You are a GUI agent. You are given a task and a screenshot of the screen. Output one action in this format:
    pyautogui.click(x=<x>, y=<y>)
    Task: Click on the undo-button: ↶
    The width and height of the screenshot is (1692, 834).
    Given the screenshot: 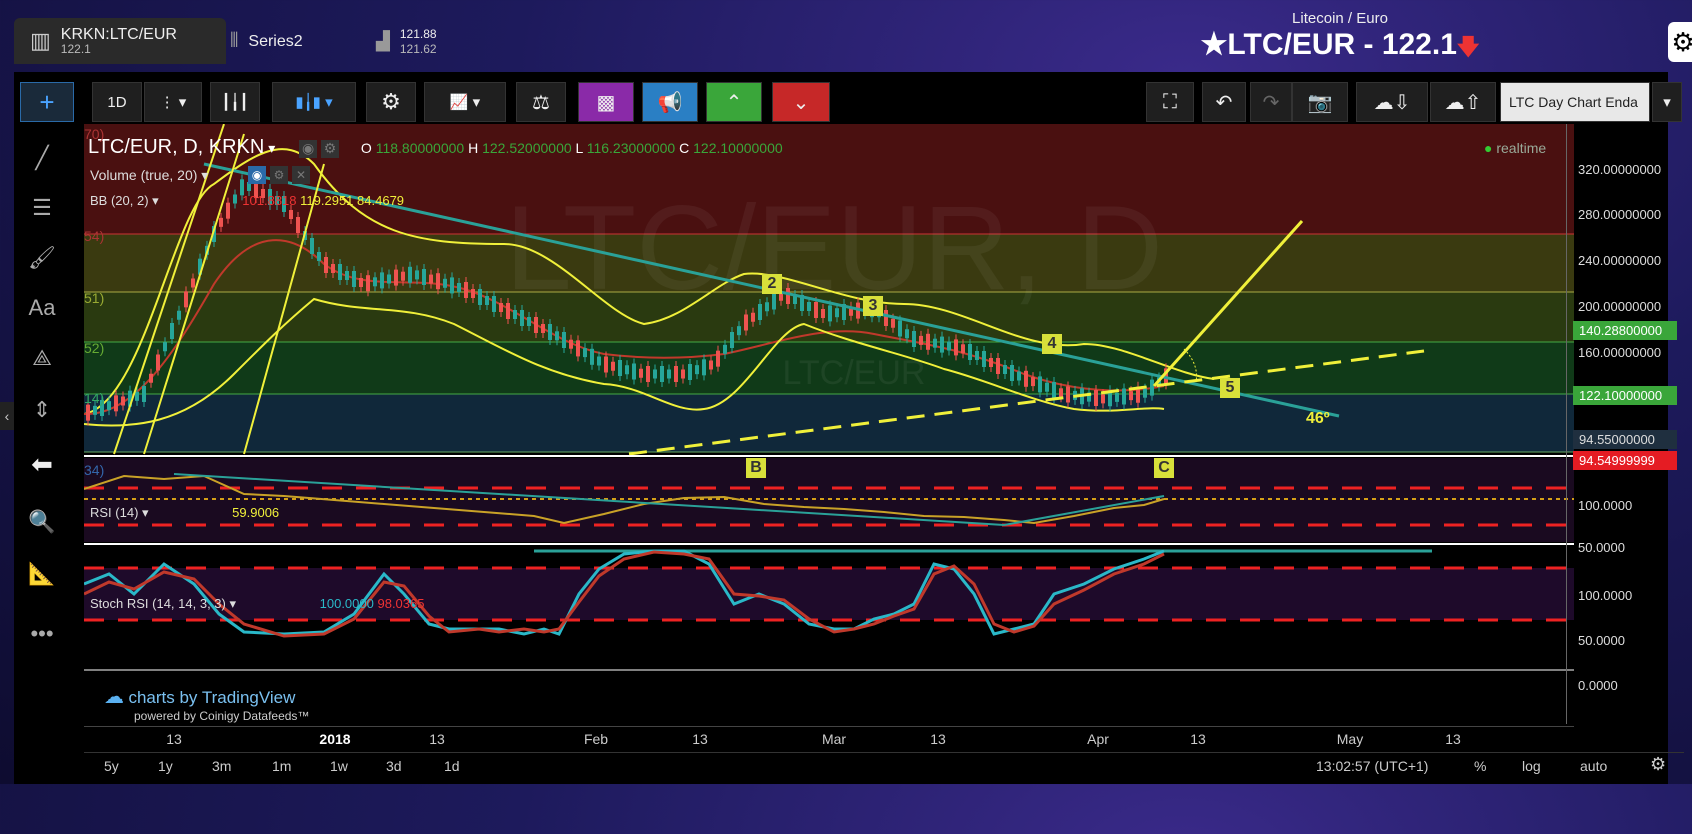 What is the action you would take?
    pyautogui.click(x=1224, y=102)
    